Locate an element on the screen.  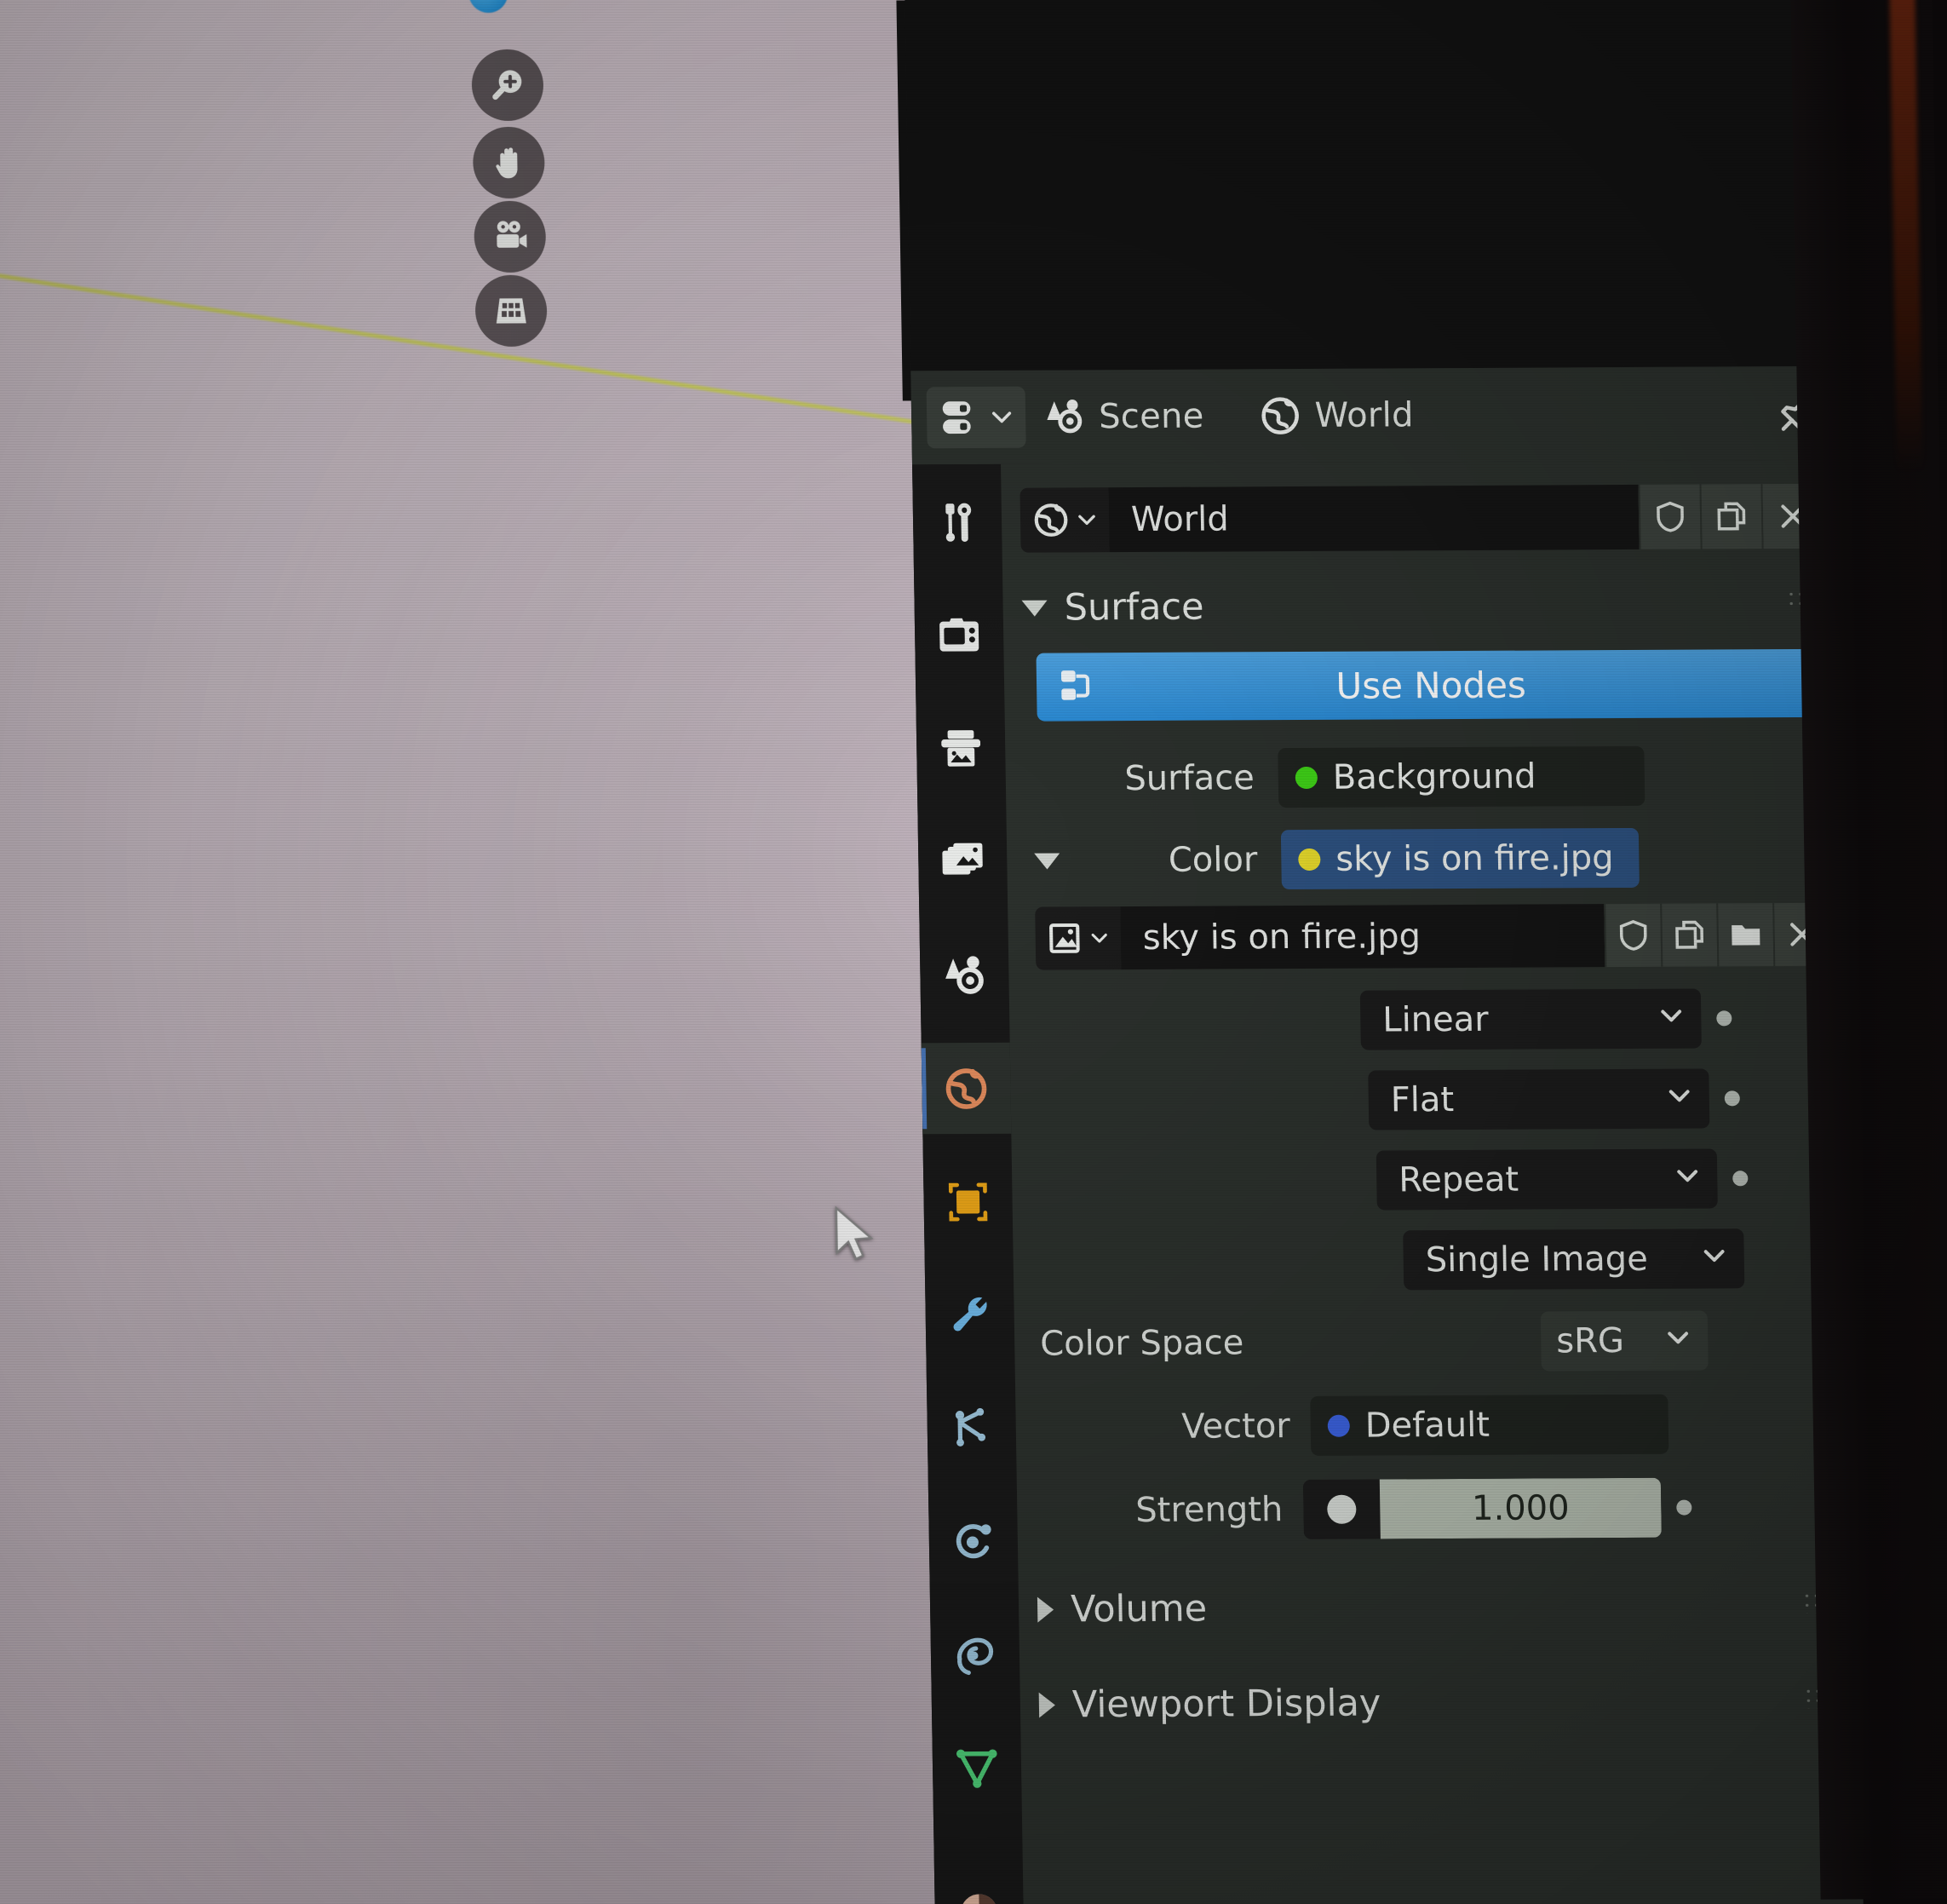
folder-icon is located at coordinates (1746, 935).